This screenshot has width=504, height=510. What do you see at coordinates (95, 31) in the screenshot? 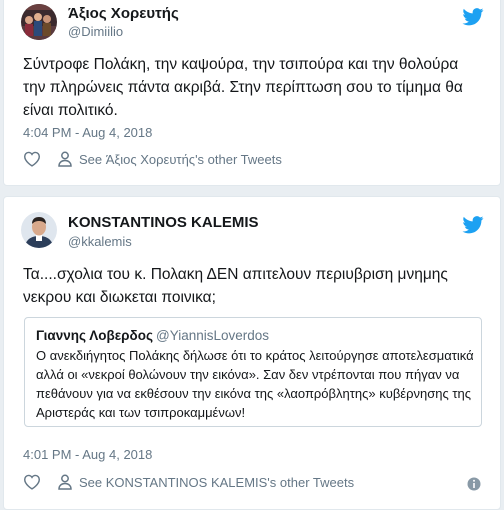
I see `author-handle: @Dimiilio` at bounding box center [95, 31].